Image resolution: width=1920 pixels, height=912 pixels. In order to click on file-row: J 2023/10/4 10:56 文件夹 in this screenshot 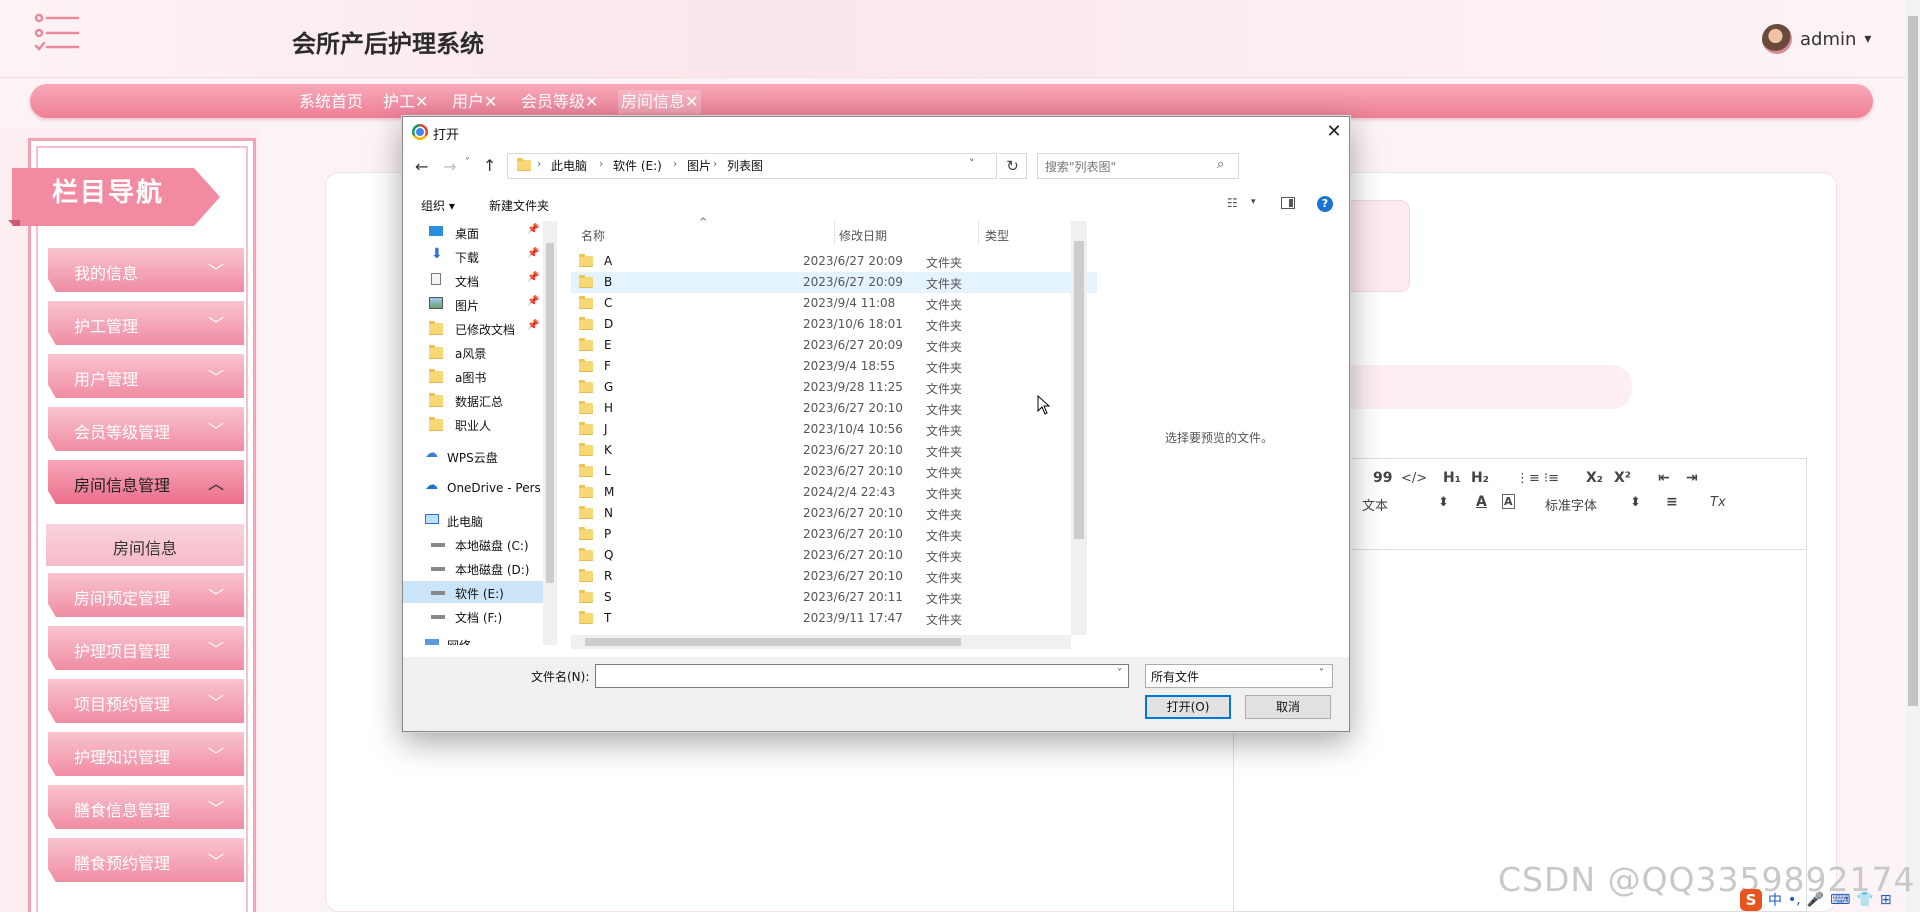, I will do `click(834, 429)`.